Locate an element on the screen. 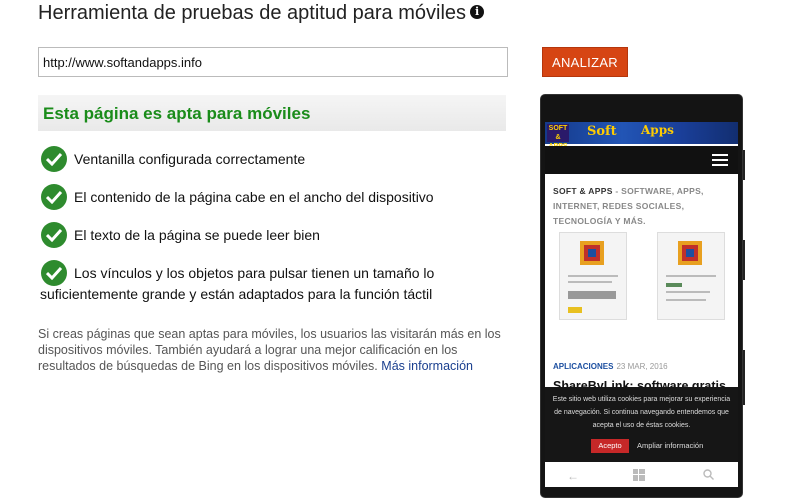 Image resolution: width=800 pixels, height=500 pixels. accept-cookies-button: Acepto is located at coordinates (610, 446).